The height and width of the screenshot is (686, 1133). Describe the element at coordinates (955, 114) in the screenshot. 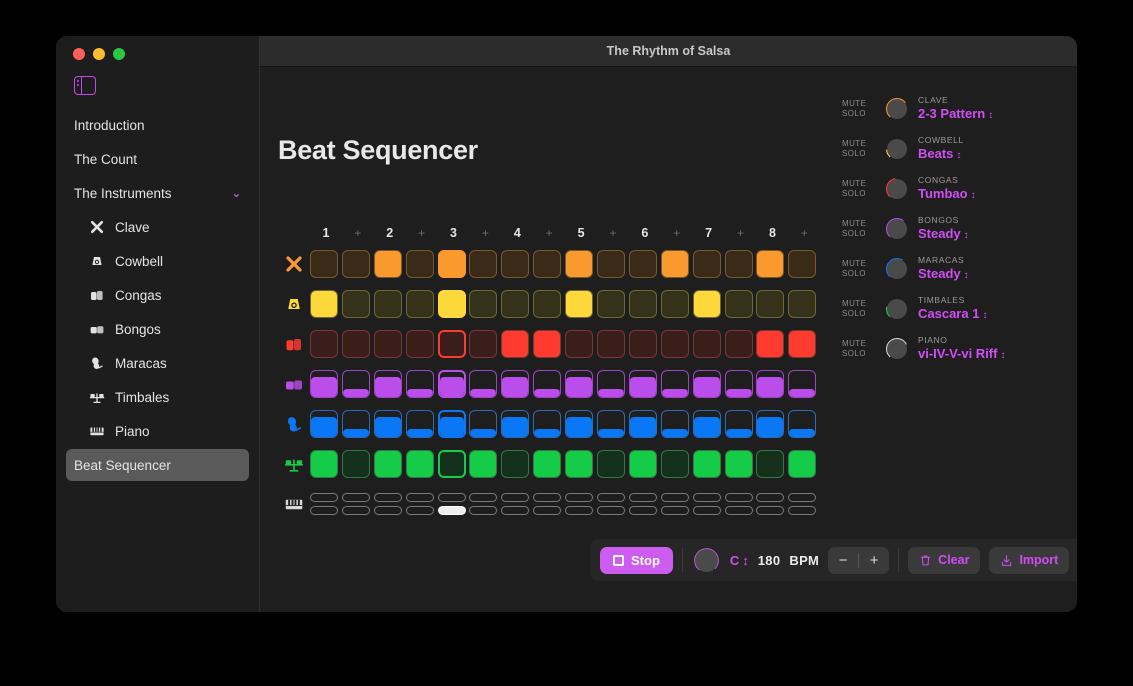

I see `pattern-selector: 2-3 Pattern ↕` at that location.